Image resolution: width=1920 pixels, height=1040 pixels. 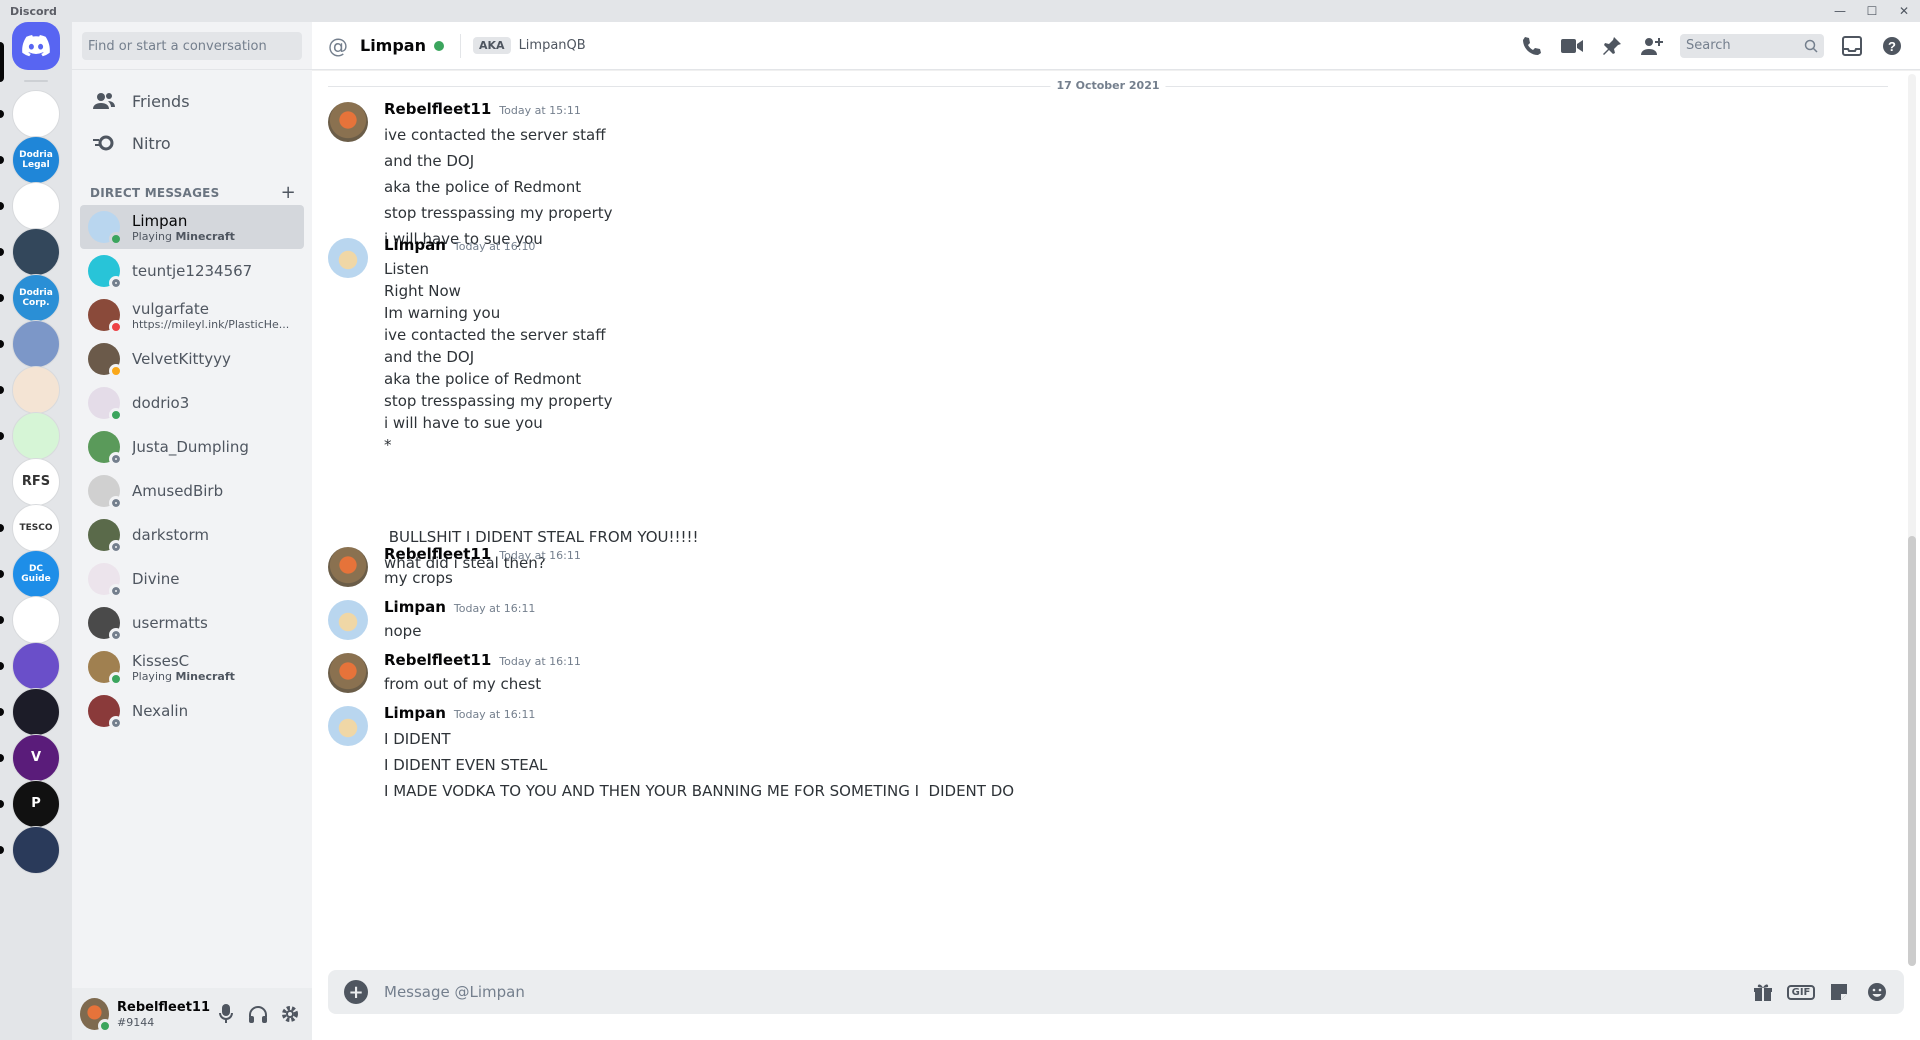 What do you see at coordinates (192, 579) in the screenshot?
I see `dm-item-8: Divine` at bounding box center [192, 579].